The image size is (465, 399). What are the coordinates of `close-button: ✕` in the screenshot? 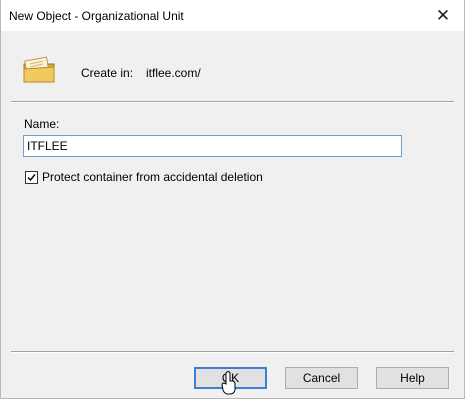 It's located at (443, 16).